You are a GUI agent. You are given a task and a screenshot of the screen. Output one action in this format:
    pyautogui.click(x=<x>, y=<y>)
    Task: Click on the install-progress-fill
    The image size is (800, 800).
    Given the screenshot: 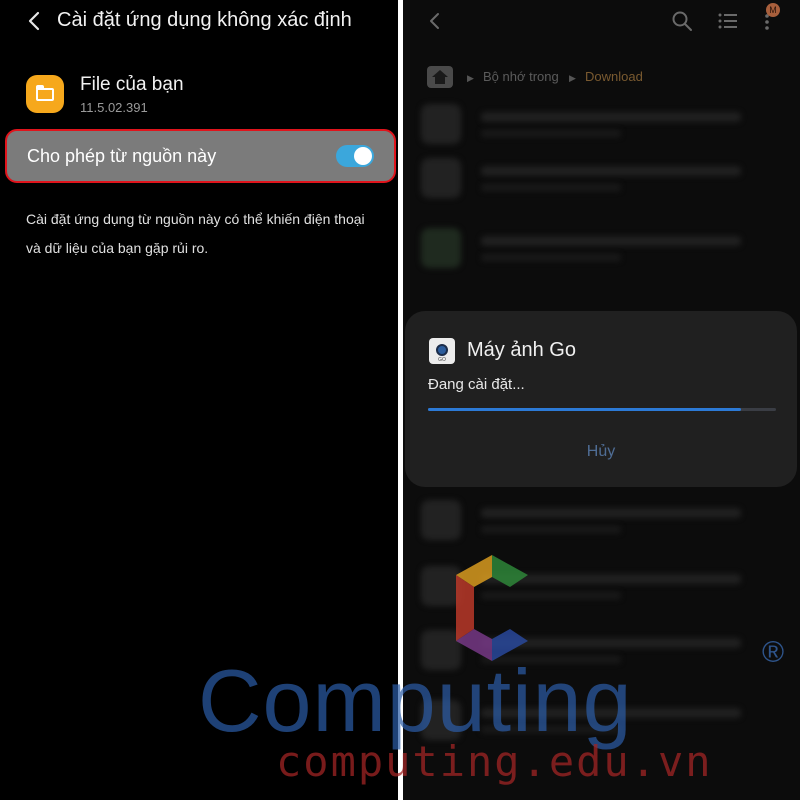 What is the action you would take?
    pyautogui.click(x=585, y=409)
    